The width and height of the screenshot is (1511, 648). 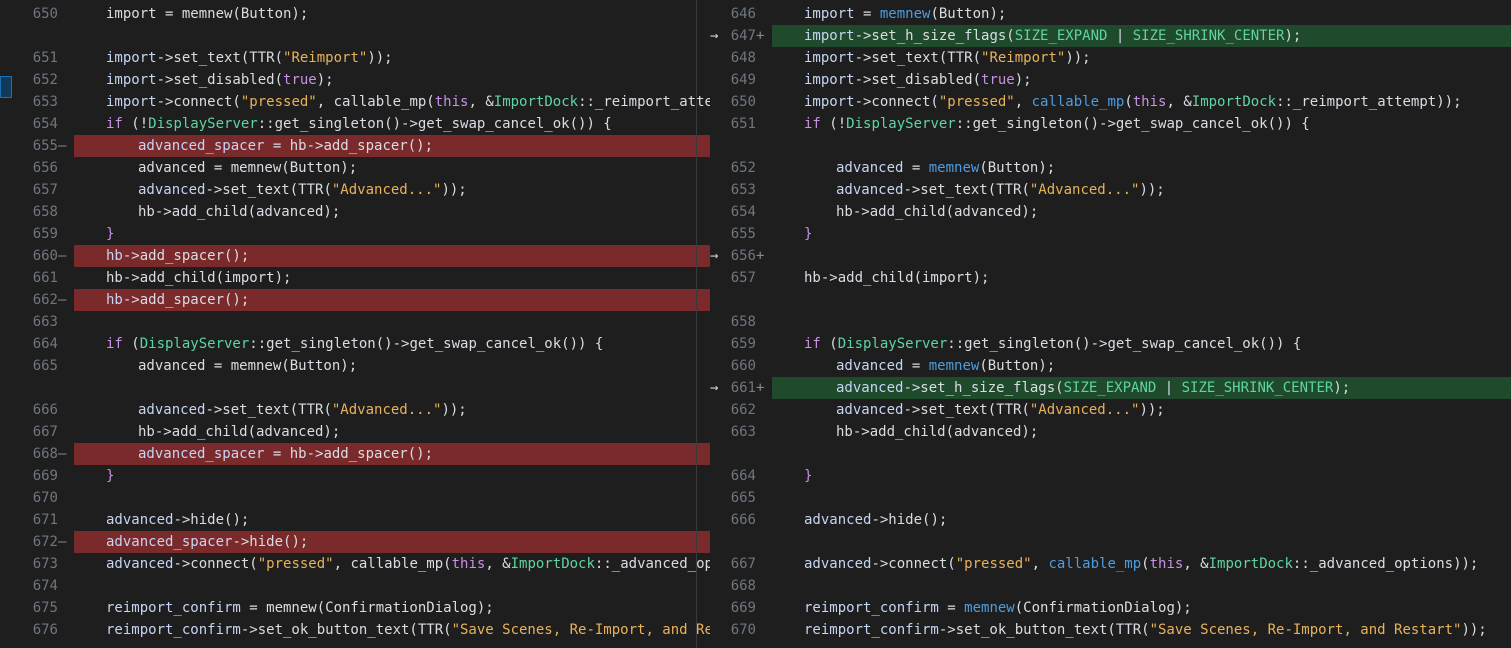 What do you see at coordinates (993, 564) in the screenshot?
I see `code-token: "pressed"` at bounding box center [993, 564].